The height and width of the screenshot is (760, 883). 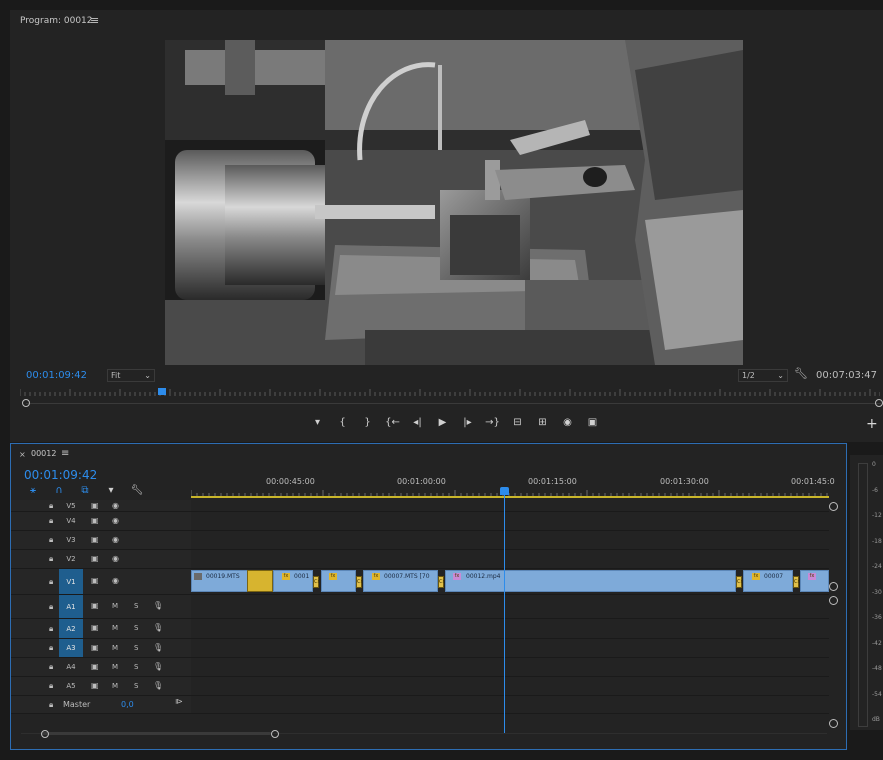 What do you see at coordinates (768, 581) in the screenshot?
I see `video-clip: fx 00007` at bounding box center [768, 581].